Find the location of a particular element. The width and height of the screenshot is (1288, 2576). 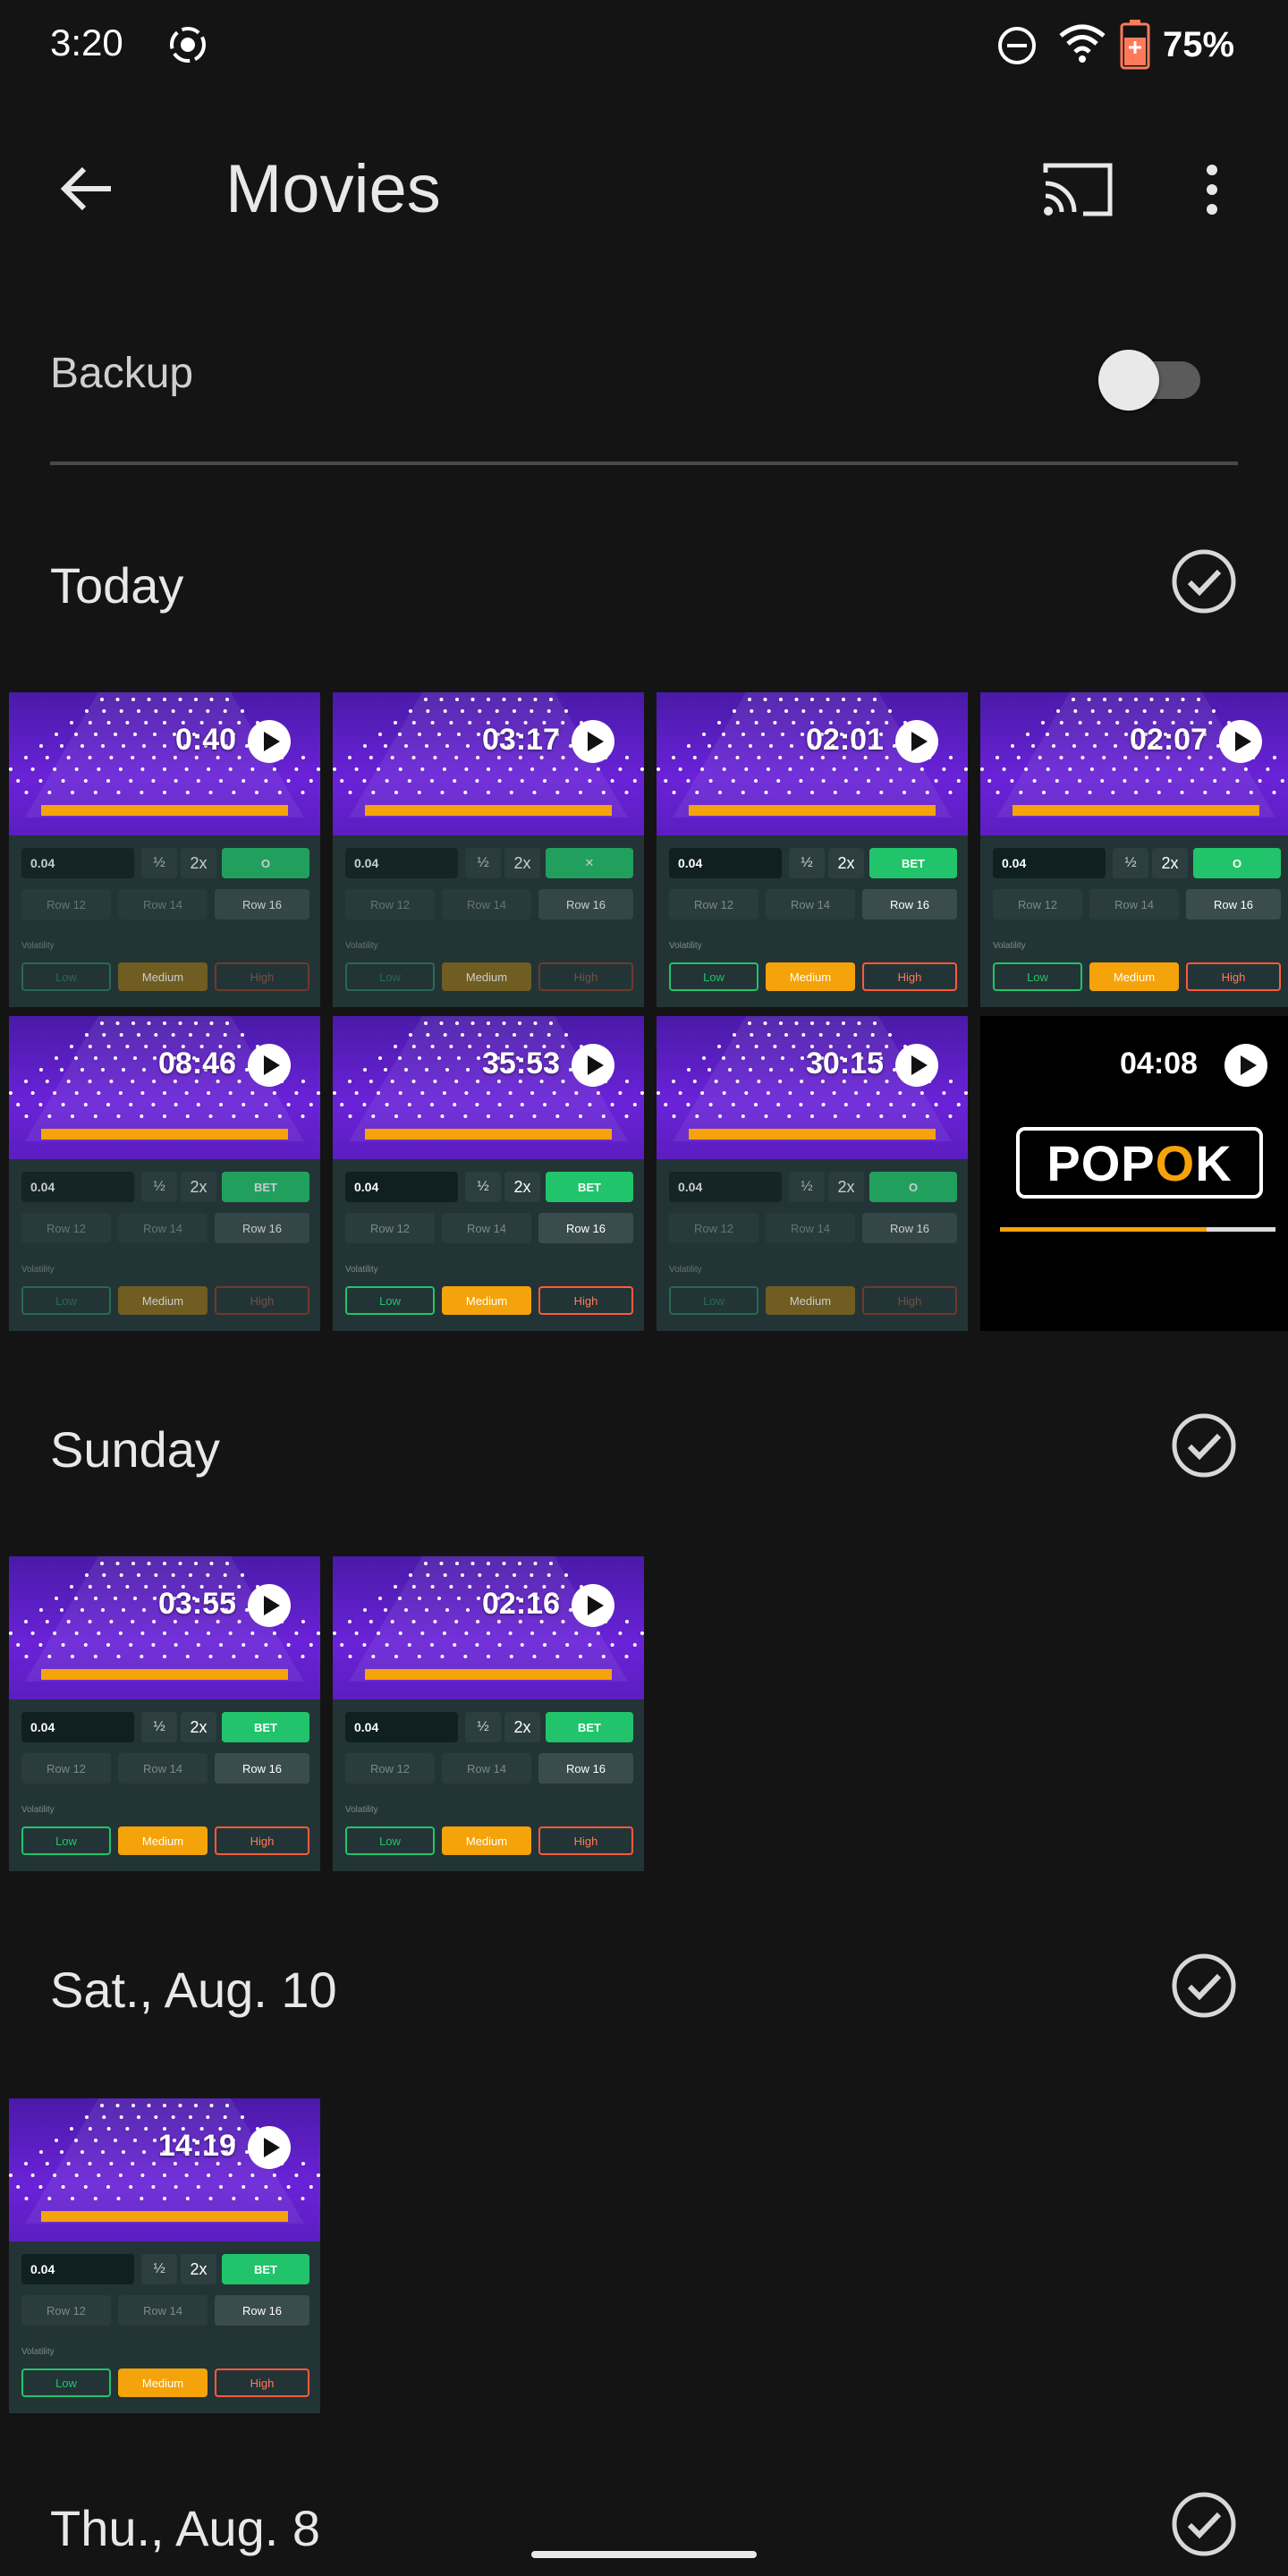

section-header-today: Today is located at coordinates (644, 584).